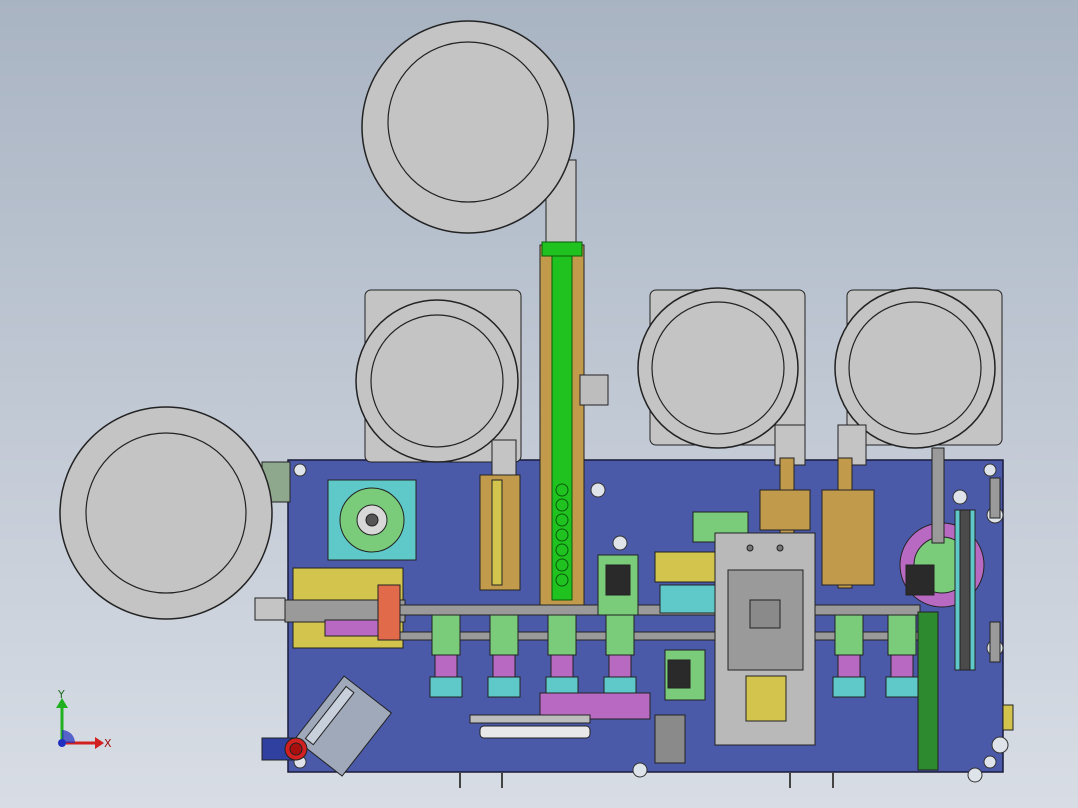 This screenshot has height=808, width=1078. I want to click on control-panel-plate, so click(765, 639).